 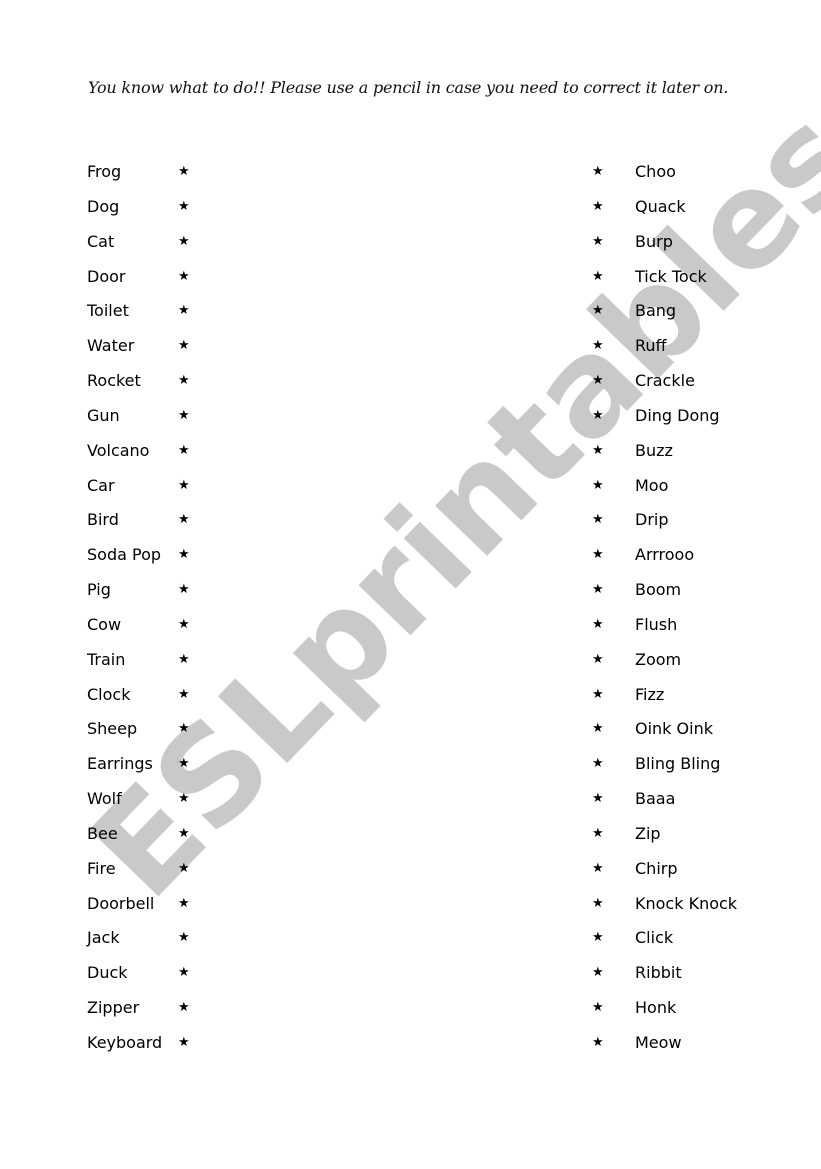 What do you see at coordinates (106, 659) in the screenshot?
I see `left-item-word: Train` at bounding box center [106, 659].